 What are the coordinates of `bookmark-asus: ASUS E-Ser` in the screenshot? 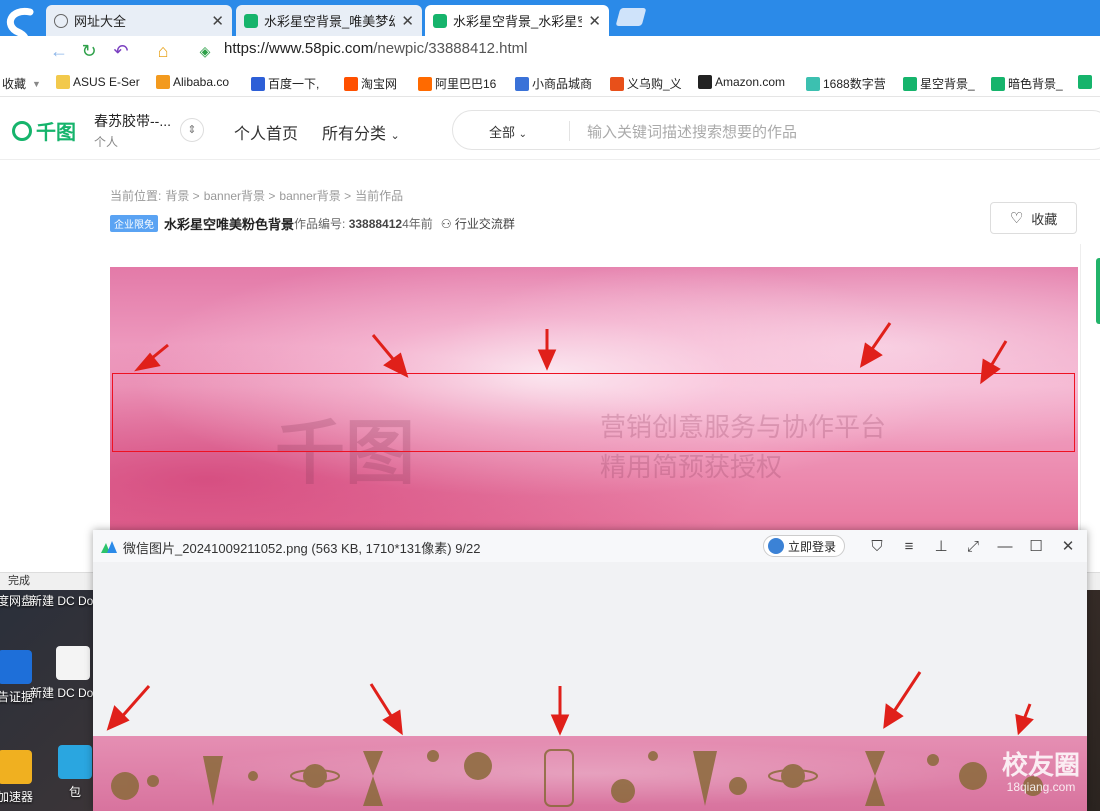 It's located at (98, 82).